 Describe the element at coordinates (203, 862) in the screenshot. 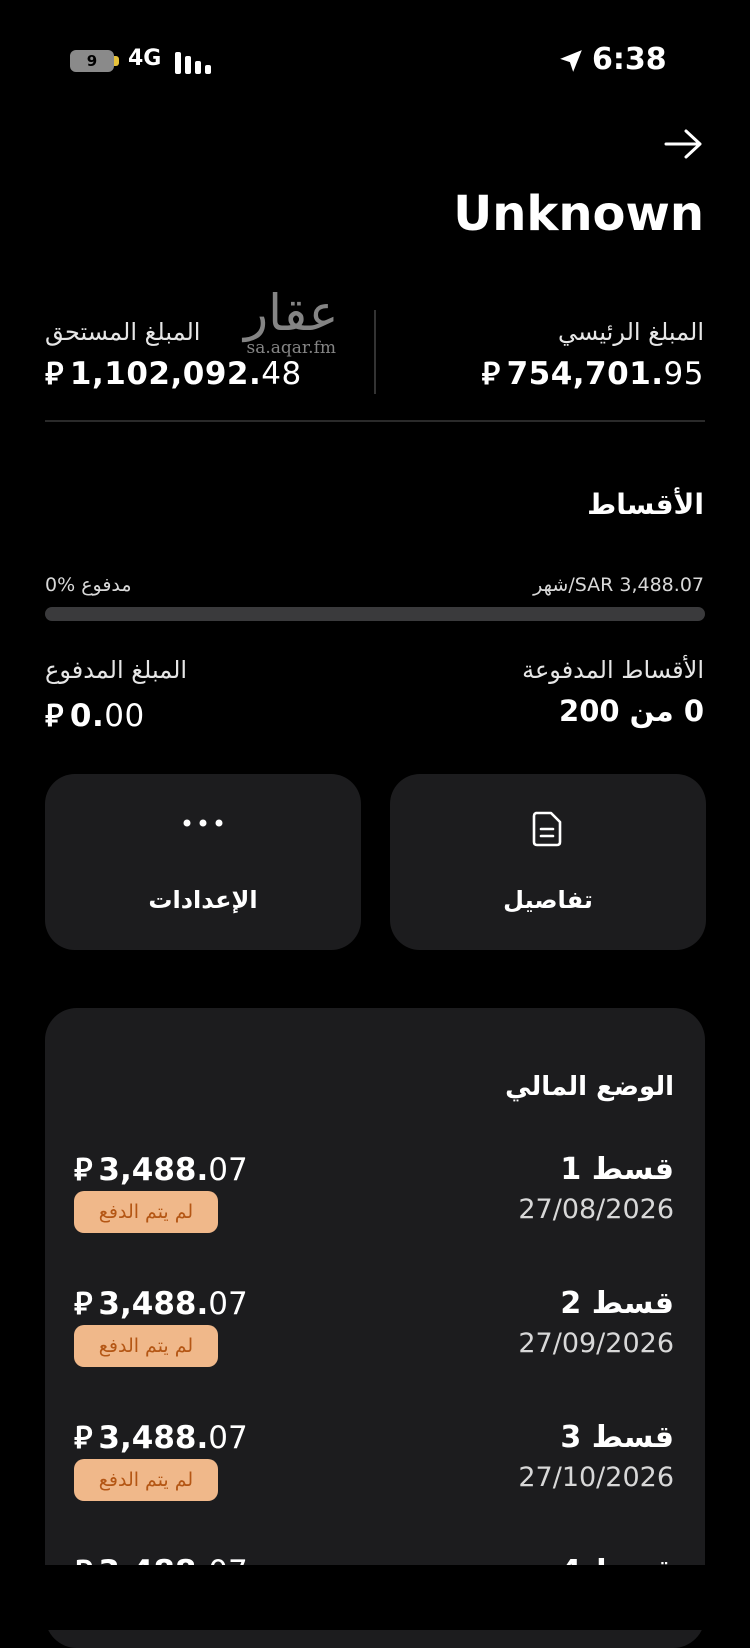

I see `settings-button: الإعدادات` at that location.